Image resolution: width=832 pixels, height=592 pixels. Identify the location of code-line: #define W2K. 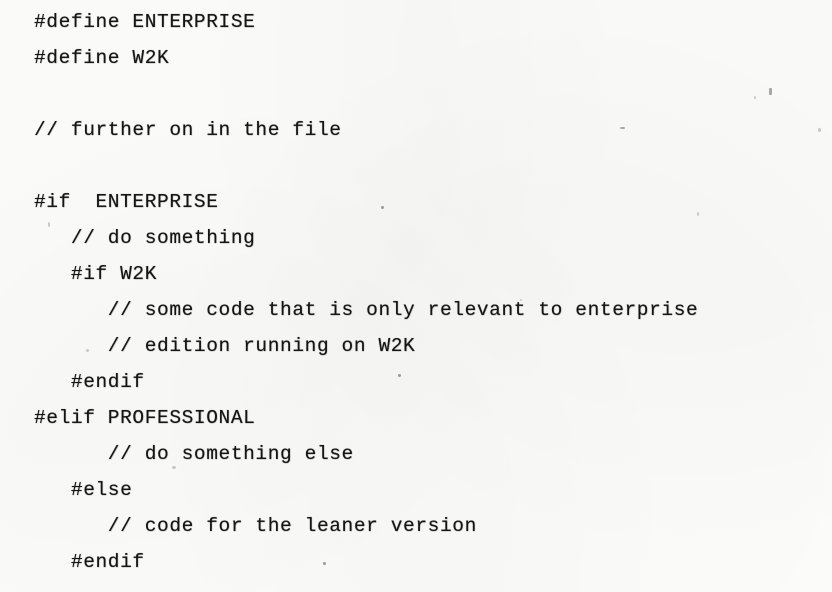
(102, 58).